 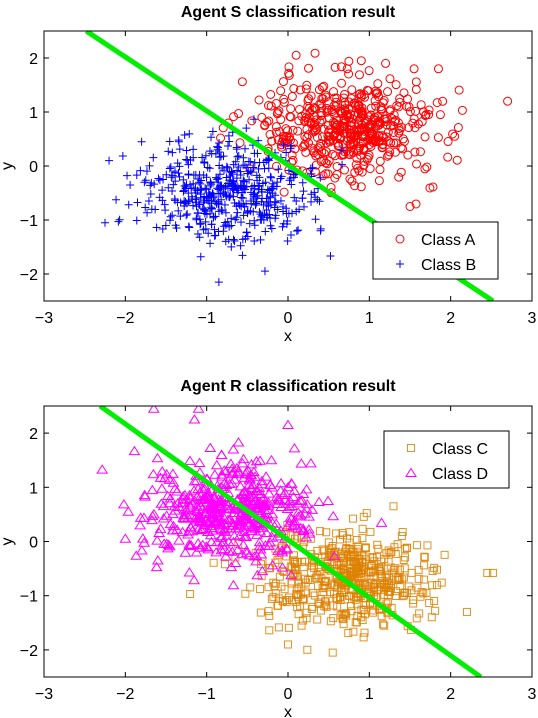 What do you see at coordinates (207, 318) in the screenshot?
I see `x-tick-label: −1` at bounding box center [207, 318].